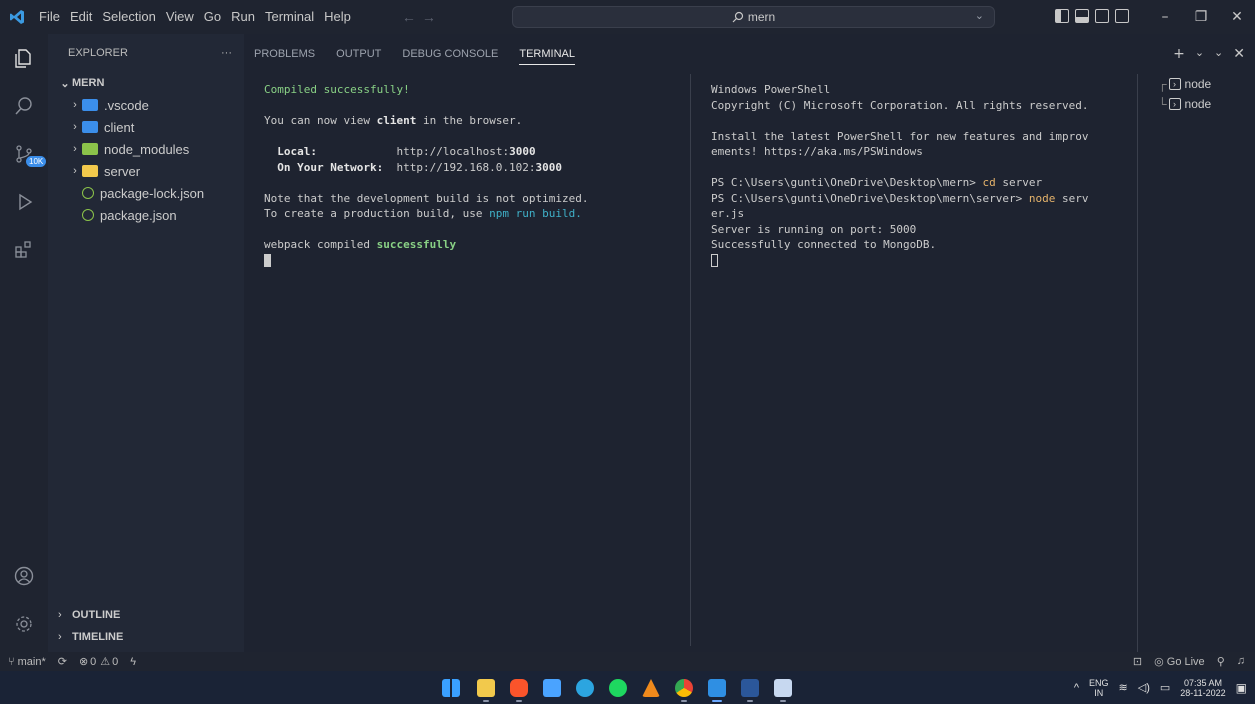  I want to click on spotify-icon, so click(618, 688).